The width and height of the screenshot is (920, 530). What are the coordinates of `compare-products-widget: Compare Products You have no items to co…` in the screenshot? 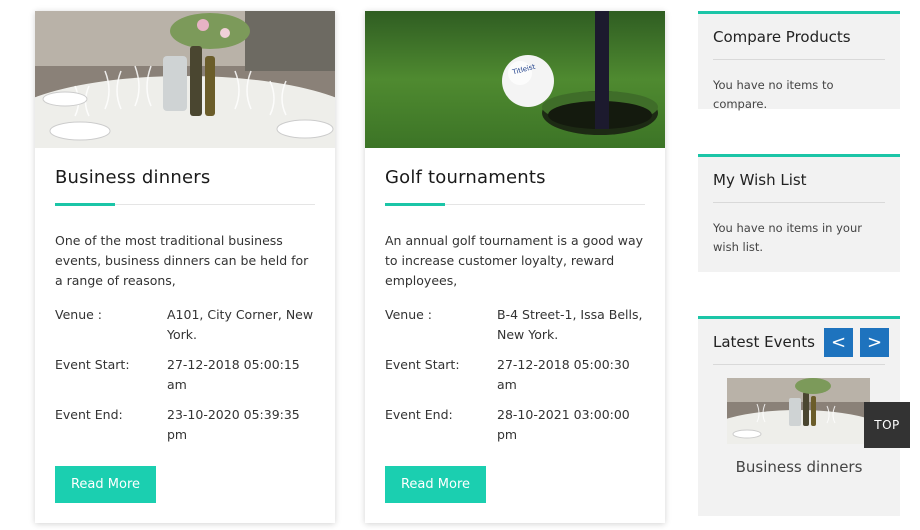 It's located at (799, 61).